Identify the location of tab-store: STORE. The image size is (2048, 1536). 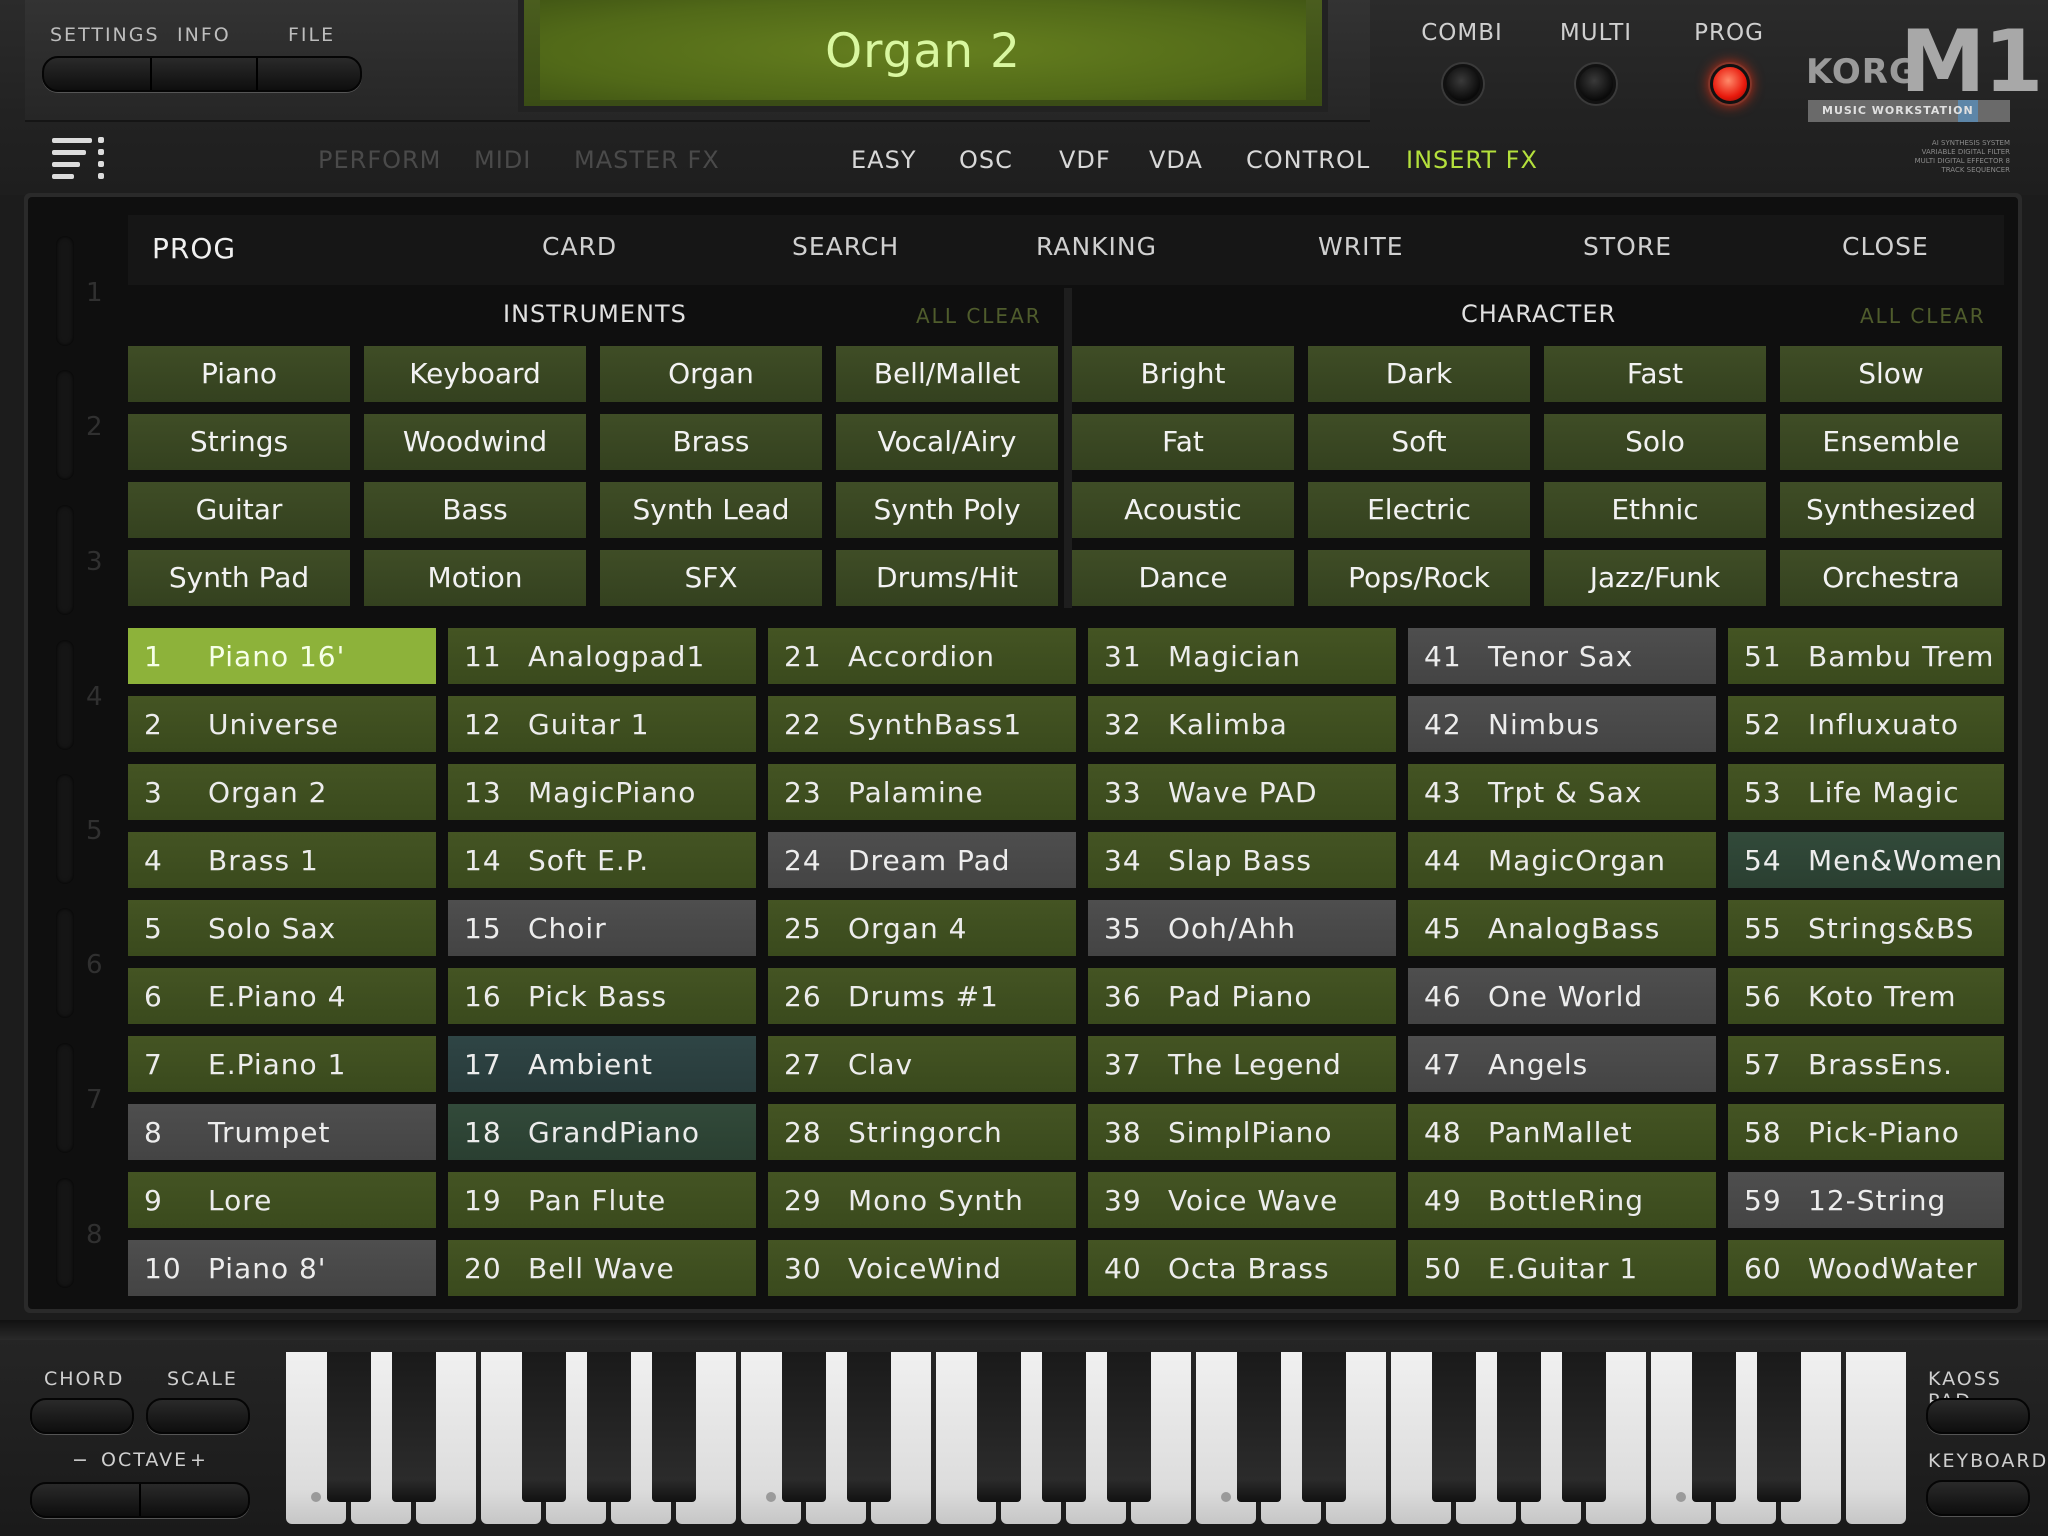
(1627, 246).